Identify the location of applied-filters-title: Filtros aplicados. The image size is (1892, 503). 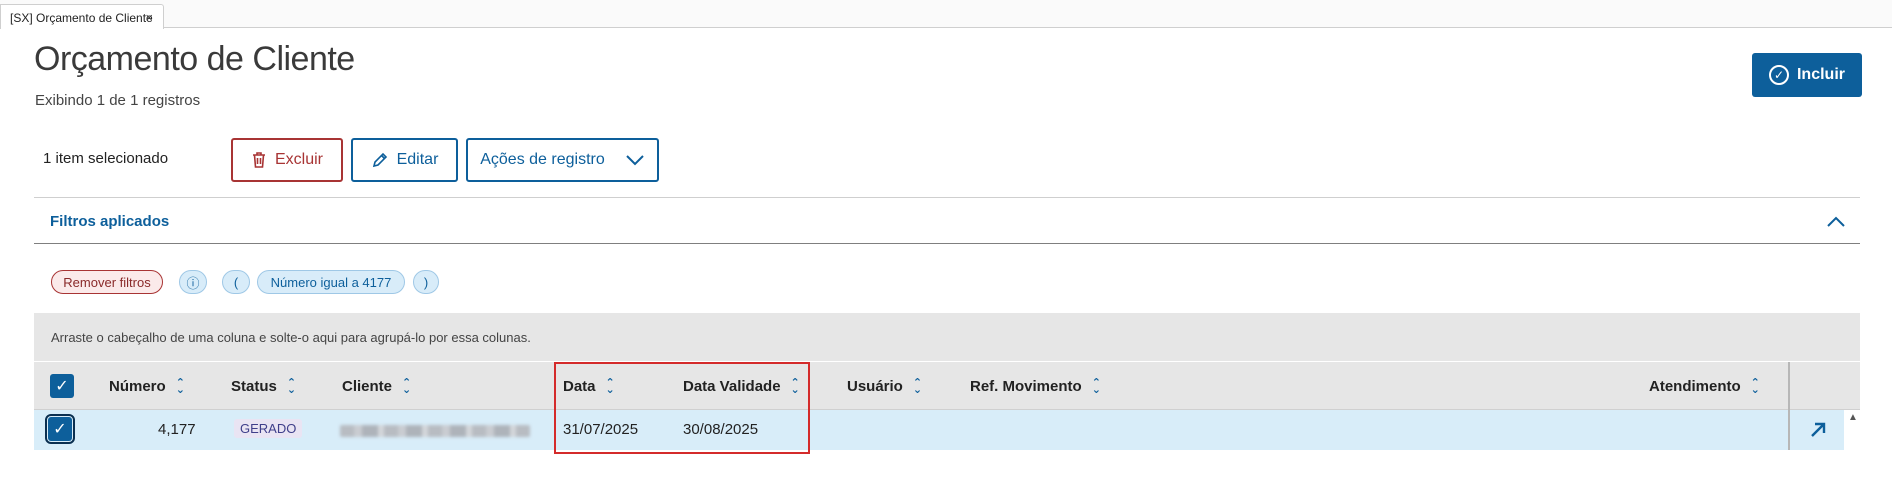
(110, 221).